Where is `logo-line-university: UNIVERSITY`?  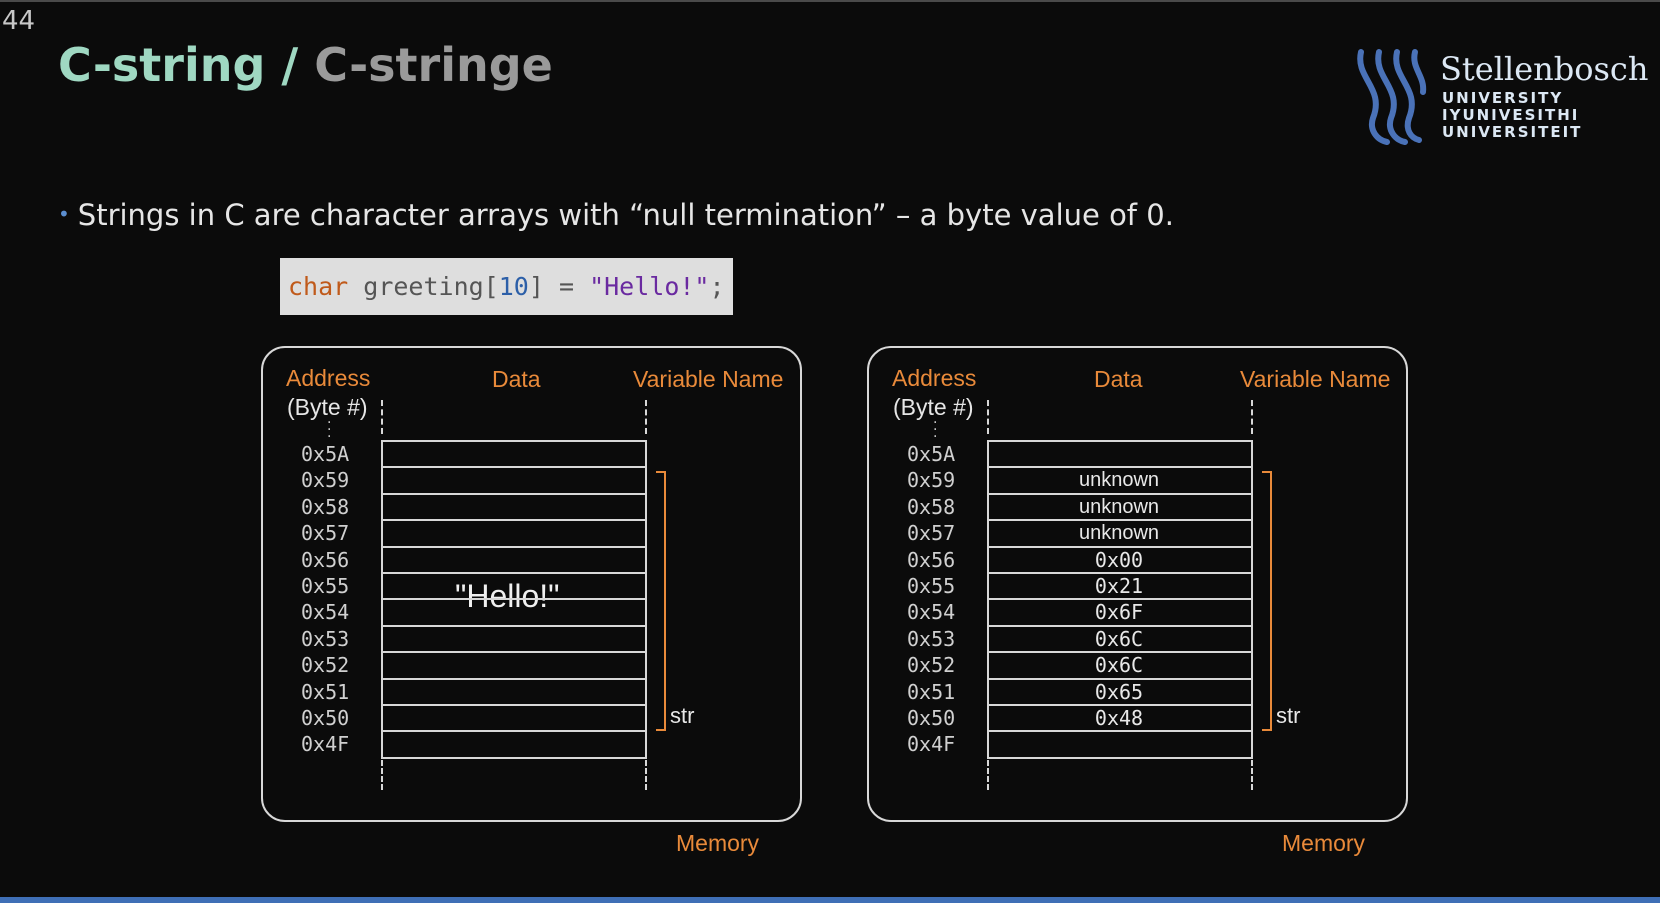 logo-line-university: UNIVERSITY is located at coordinates (1503, 98).